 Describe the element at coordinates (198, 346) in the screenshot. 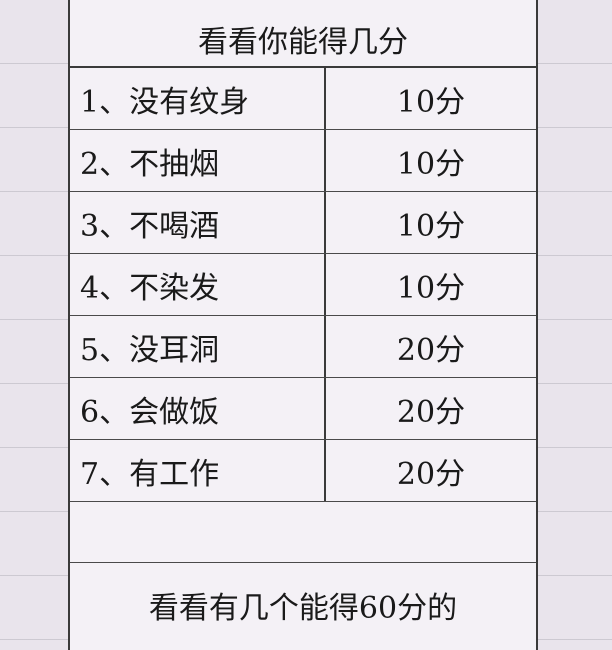

I see `item-label: 5、没耳洞` at that location.